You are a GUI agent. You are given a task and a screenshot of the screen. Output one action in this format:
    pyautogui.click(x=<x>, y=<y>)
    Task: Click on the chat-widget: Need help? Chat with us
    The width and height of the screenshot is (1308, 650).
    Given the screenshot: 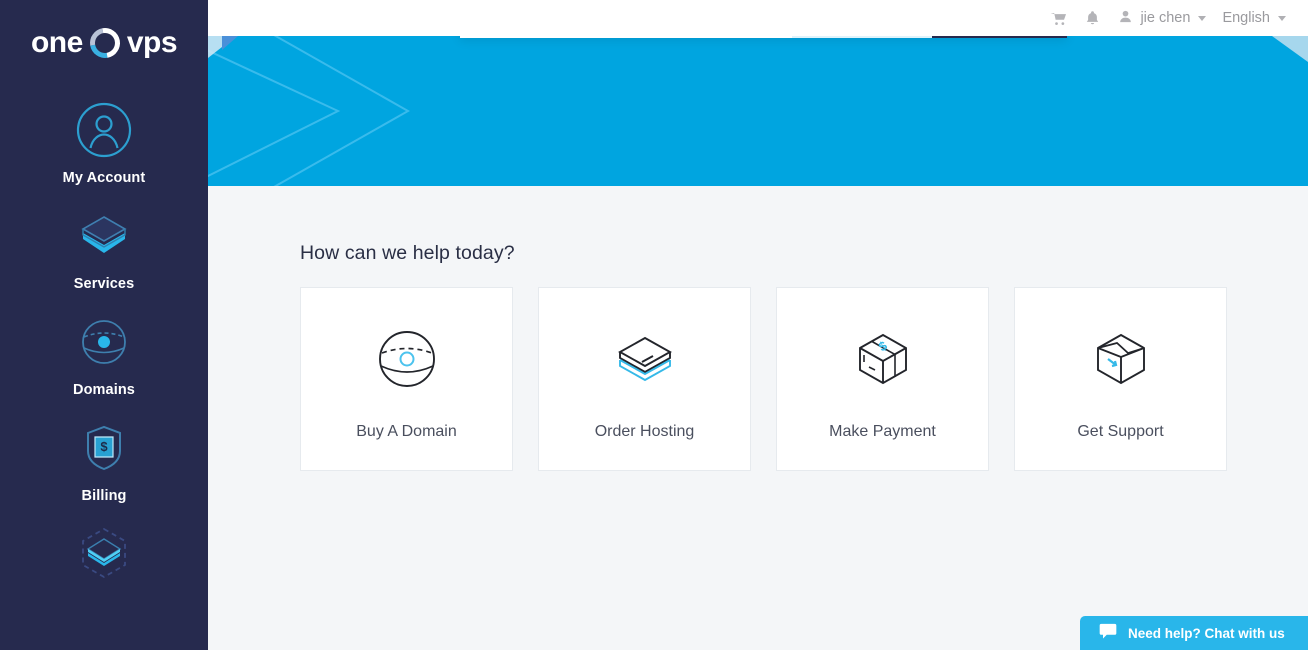 What is the action you would take?
    pyautogui.click(x=1194, y=633)
    